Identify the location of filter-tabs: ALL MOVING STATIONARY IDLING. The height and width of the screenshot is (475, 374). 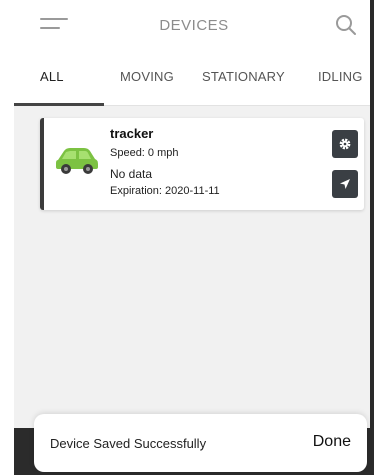
(194, 79).